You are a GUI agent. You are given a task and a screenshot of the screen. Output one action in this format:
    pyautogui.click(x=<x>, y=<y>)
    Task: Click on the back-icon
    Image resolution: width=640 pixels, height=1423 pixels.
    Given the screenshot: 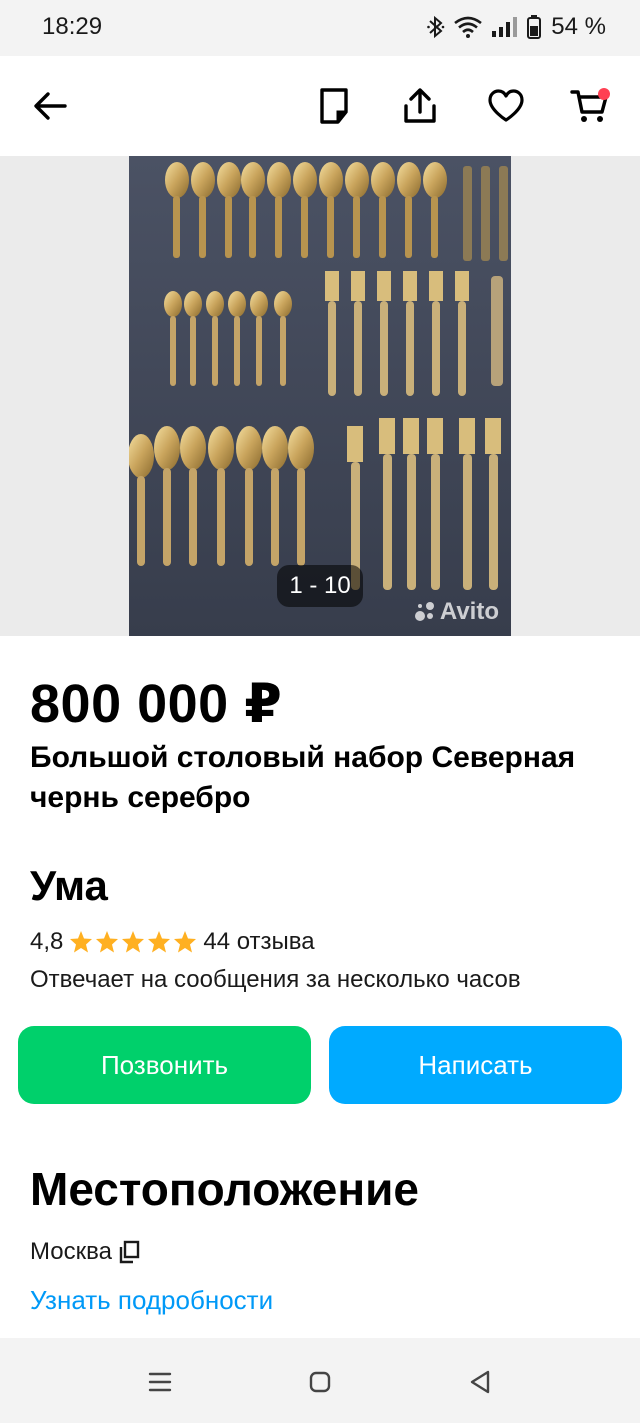 What is the action you would take?
    pyautogui.click(x=480, y=1382)
    